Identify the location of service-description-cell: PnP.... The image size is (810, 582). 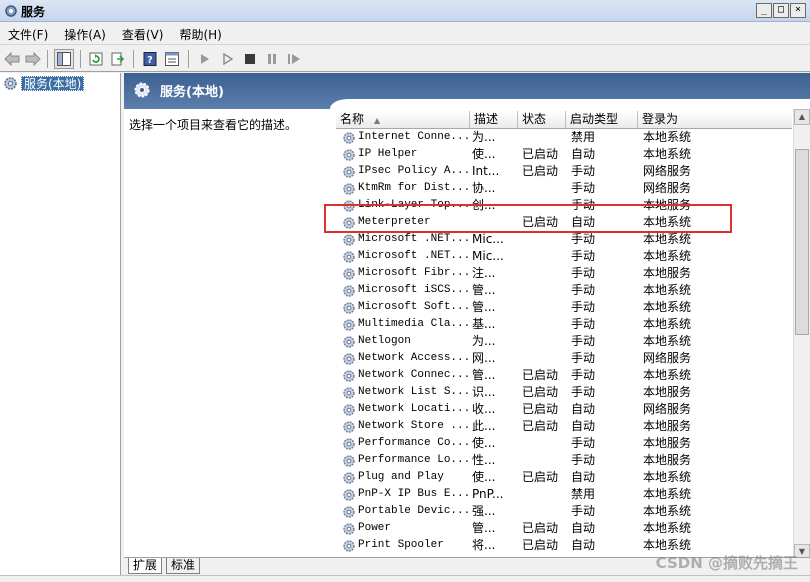
(488, 494).